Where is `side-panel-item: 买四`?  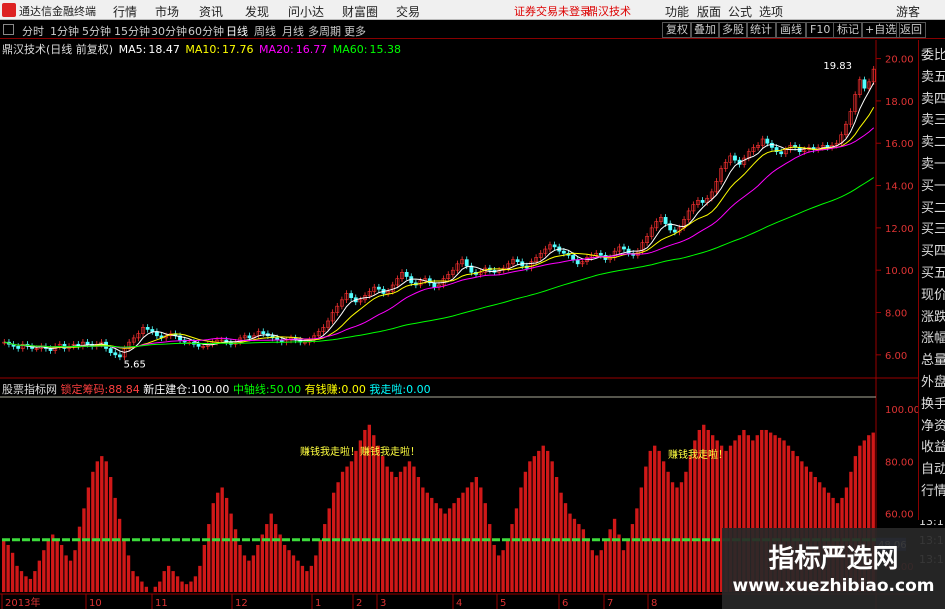
side-panel-item: 买四 is located at coordinates (933, 249).